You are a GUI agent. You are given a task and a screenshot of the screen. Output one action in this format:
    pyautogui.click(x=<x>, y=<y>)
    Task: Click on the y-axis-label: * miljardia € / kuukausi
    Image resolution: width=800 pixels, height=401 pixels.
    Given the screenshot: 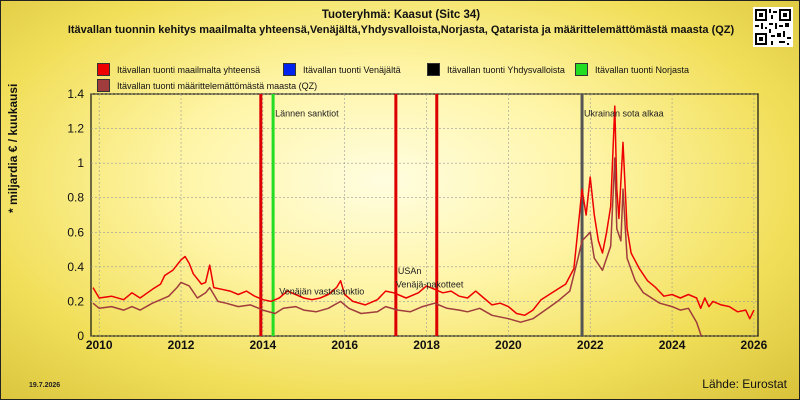 What is the action you would take?
    pyautogui.click(x=13, y=148)
    